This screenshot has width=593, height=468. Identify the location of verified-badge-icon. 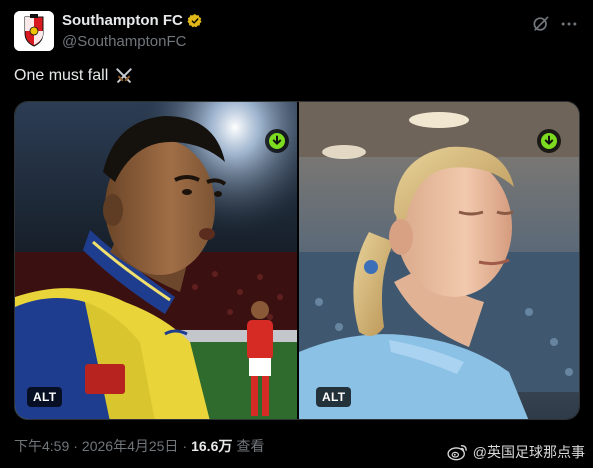
(194, 20).